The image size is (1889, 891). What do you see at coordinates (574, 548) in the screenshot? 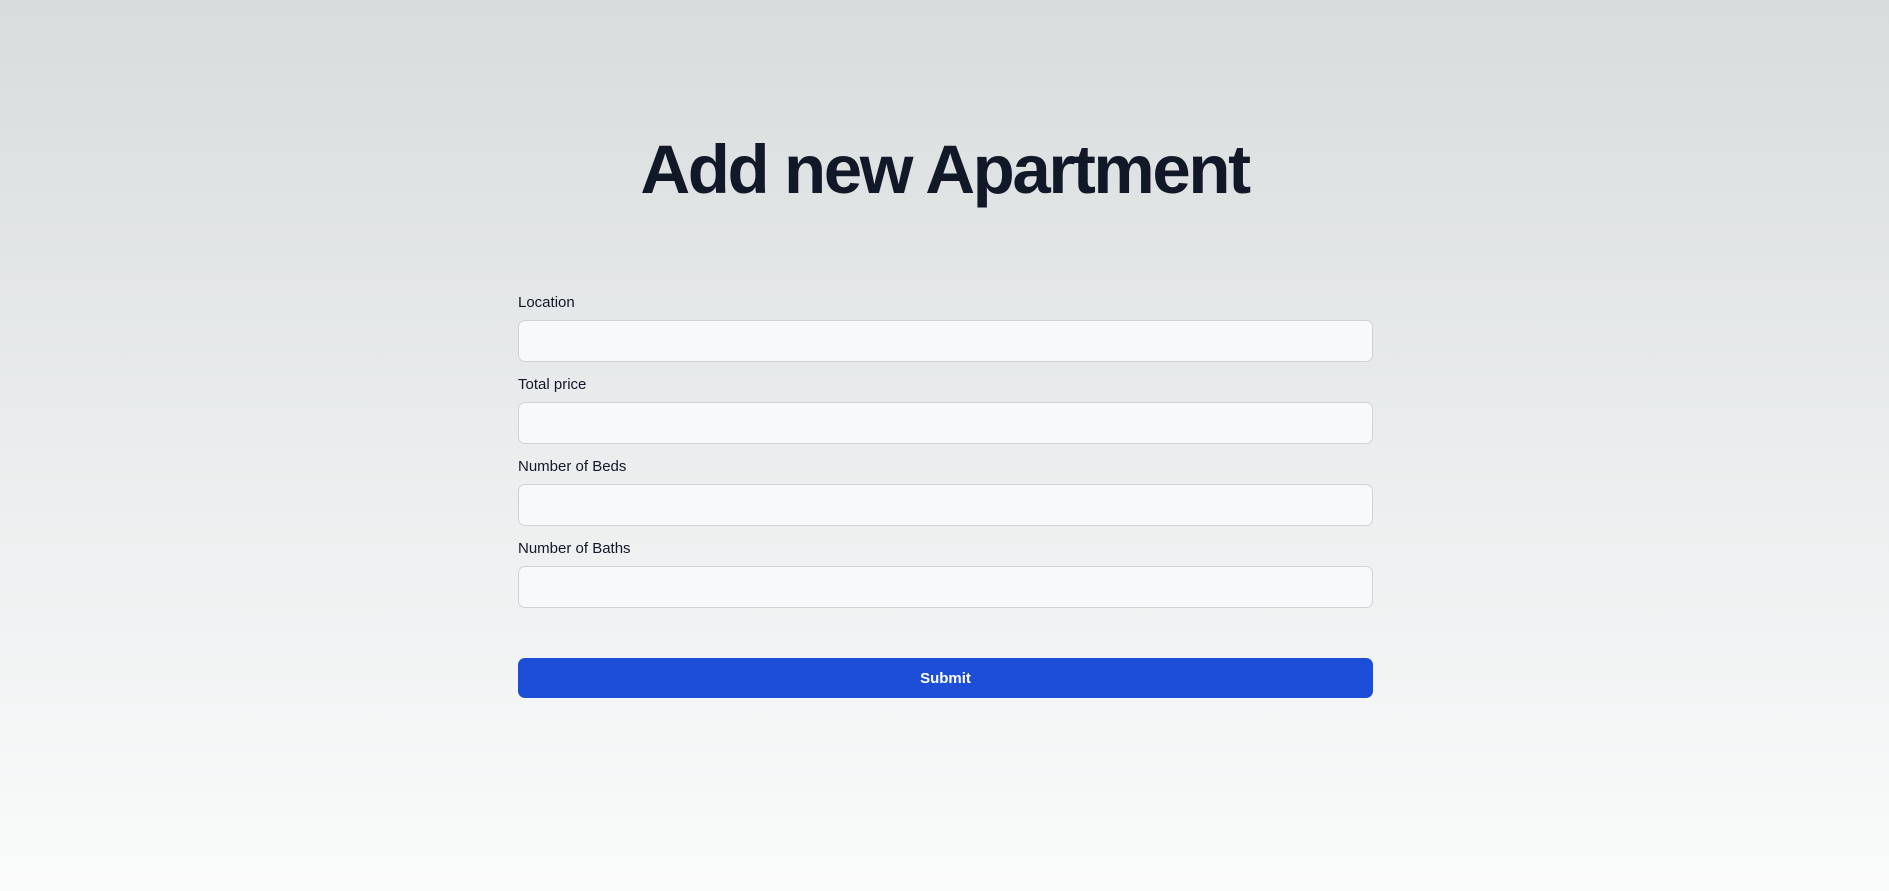
I see `number-of-baths-label: Number of Baths` at bounding box center [574, 548].